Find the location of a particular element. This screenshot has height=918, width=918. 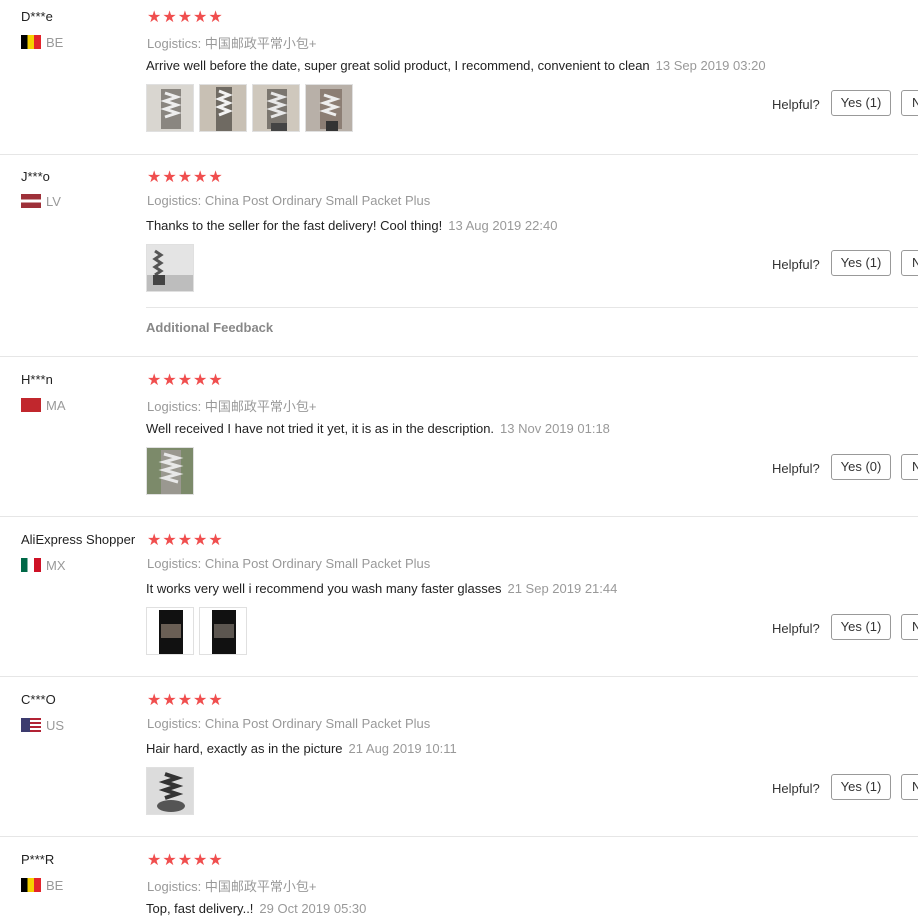

review-date: 21 Aug 2019 10:11 is located at coordinates (402, 748).